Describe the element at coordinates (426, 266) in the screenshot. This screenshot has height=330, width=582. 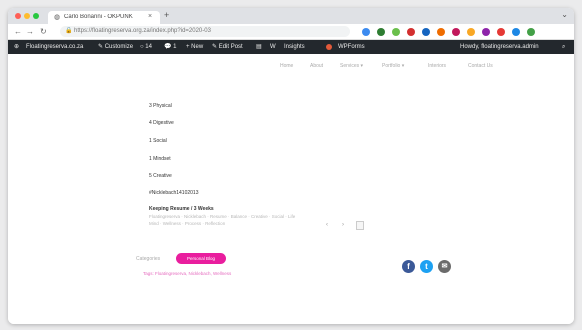
I see `twitter-share-icon: t` at that location.